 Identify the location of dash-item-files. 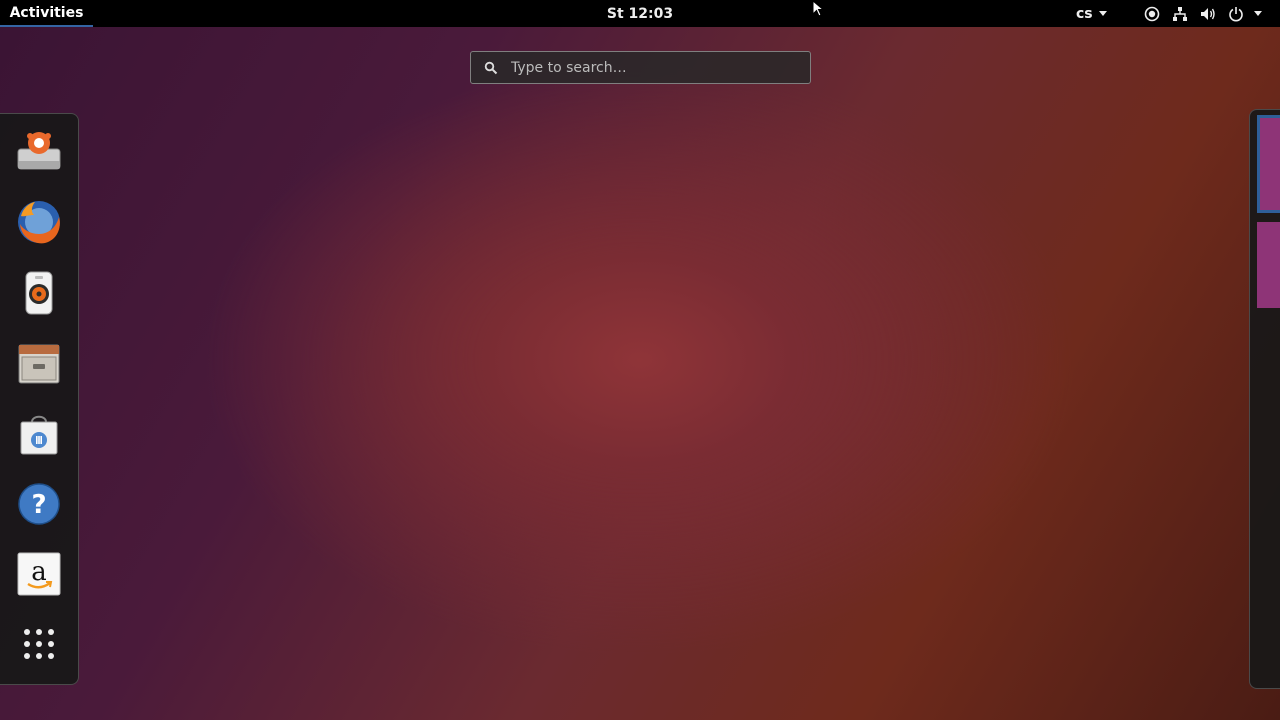
(39, 363).